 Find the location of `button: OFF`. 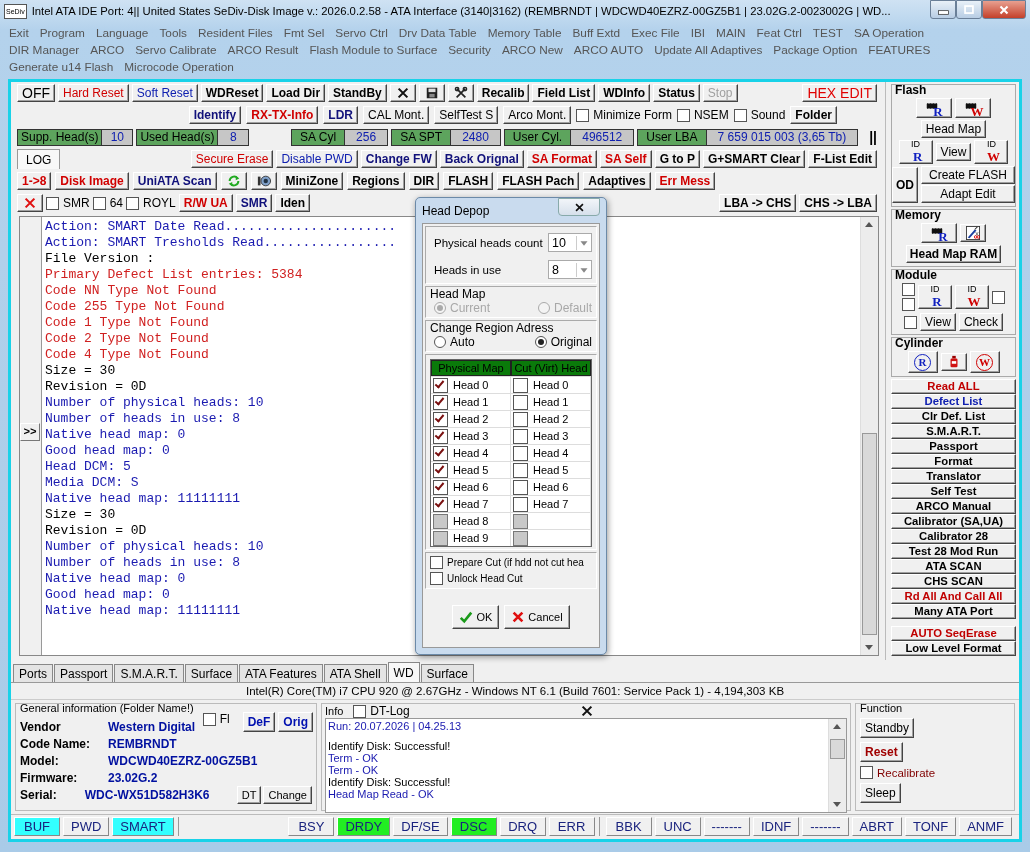

button: OFF is located at coordinates (36, 93).